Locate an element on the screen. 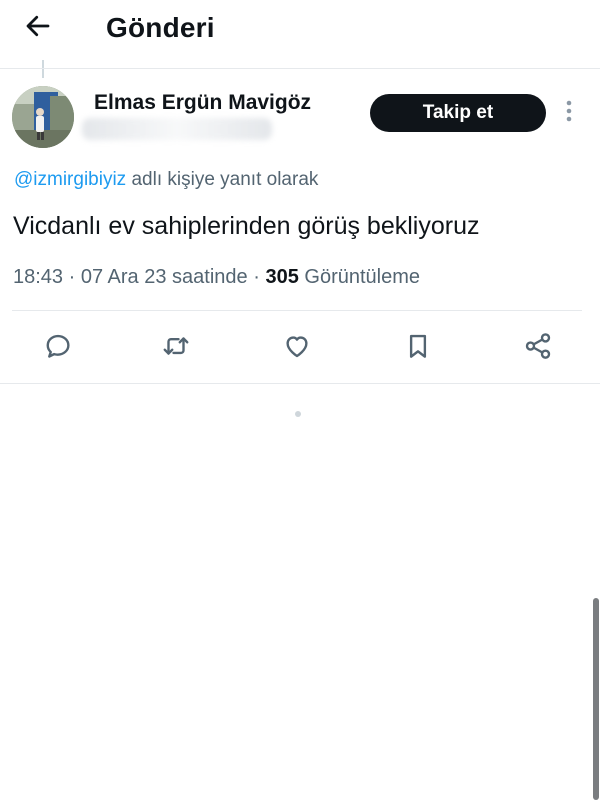  more-options-button is located at coordinates (569, 113).